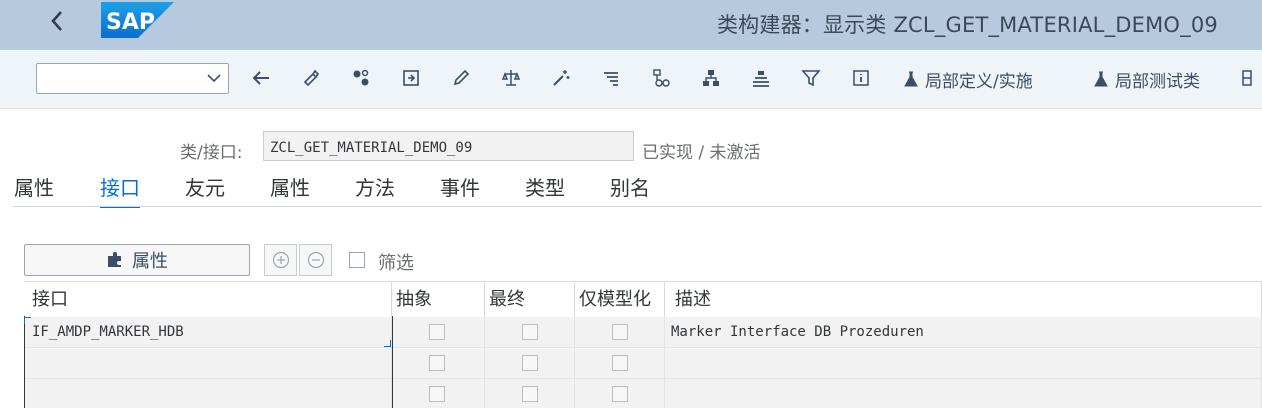  Describe the element at coordinates (438, 300) in the screenshot. I see `column-header-abstract: 抽象` at that location.